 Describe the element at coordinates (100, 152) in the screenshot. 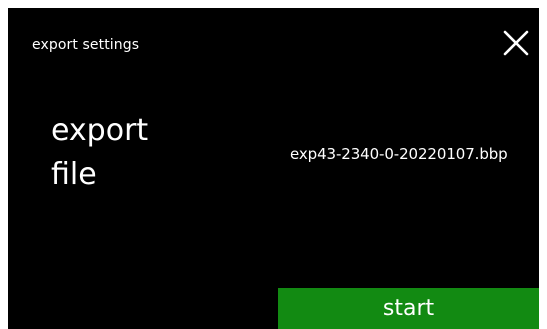

I see `export-file-label: export file` at that location.